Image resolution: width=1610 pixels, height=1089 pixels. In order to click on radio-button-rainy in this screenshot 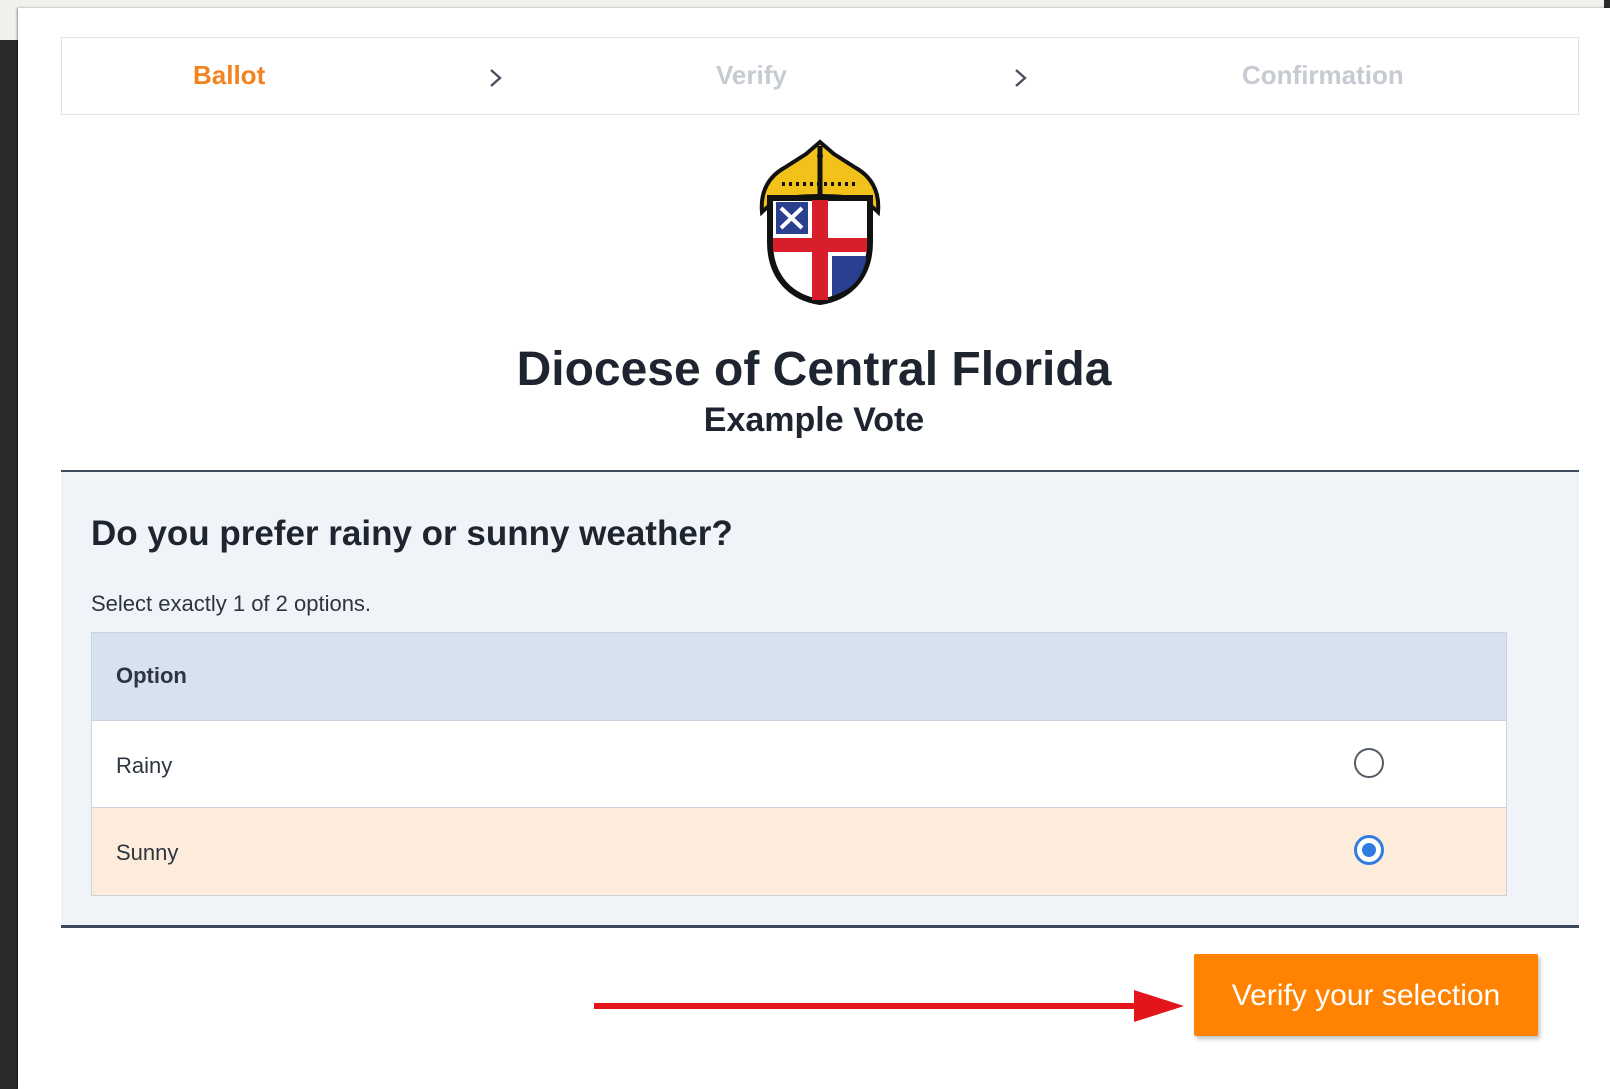, I will do `click(1369, 763)`.